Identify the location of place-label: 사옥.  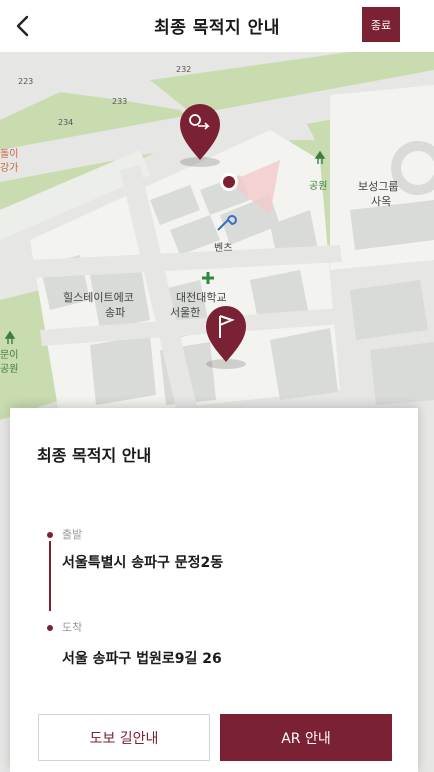
(381, 201).